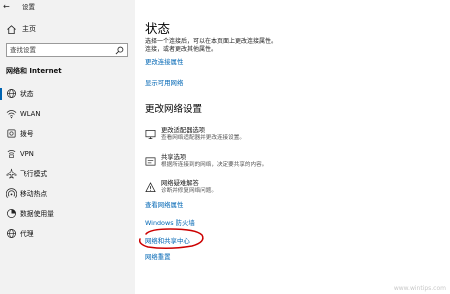  I want to click on sidebar-item-label: 数据使用量, so click(37, 214).